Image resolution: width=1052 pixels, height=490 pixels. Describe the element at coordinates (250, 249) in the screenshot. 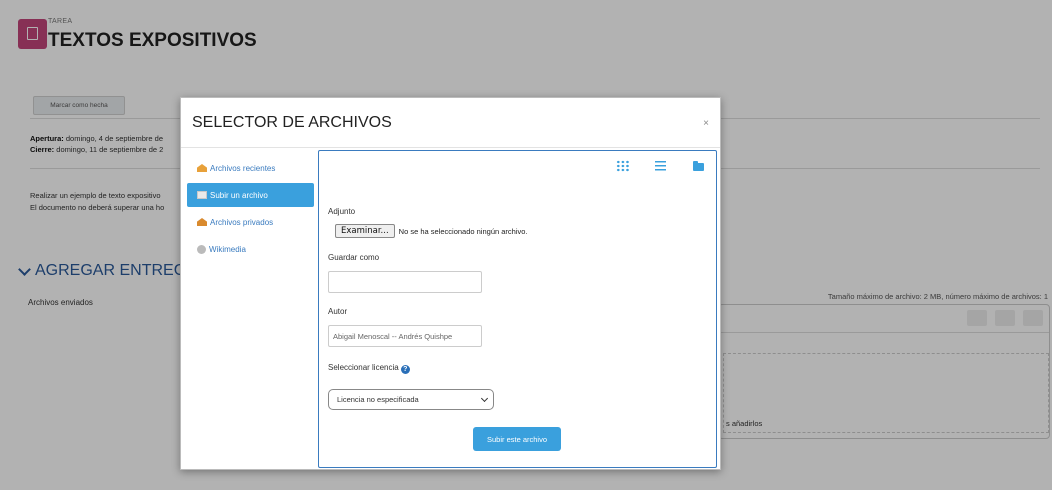

I see `repo-wikimedia: Wikimedia` at that location.